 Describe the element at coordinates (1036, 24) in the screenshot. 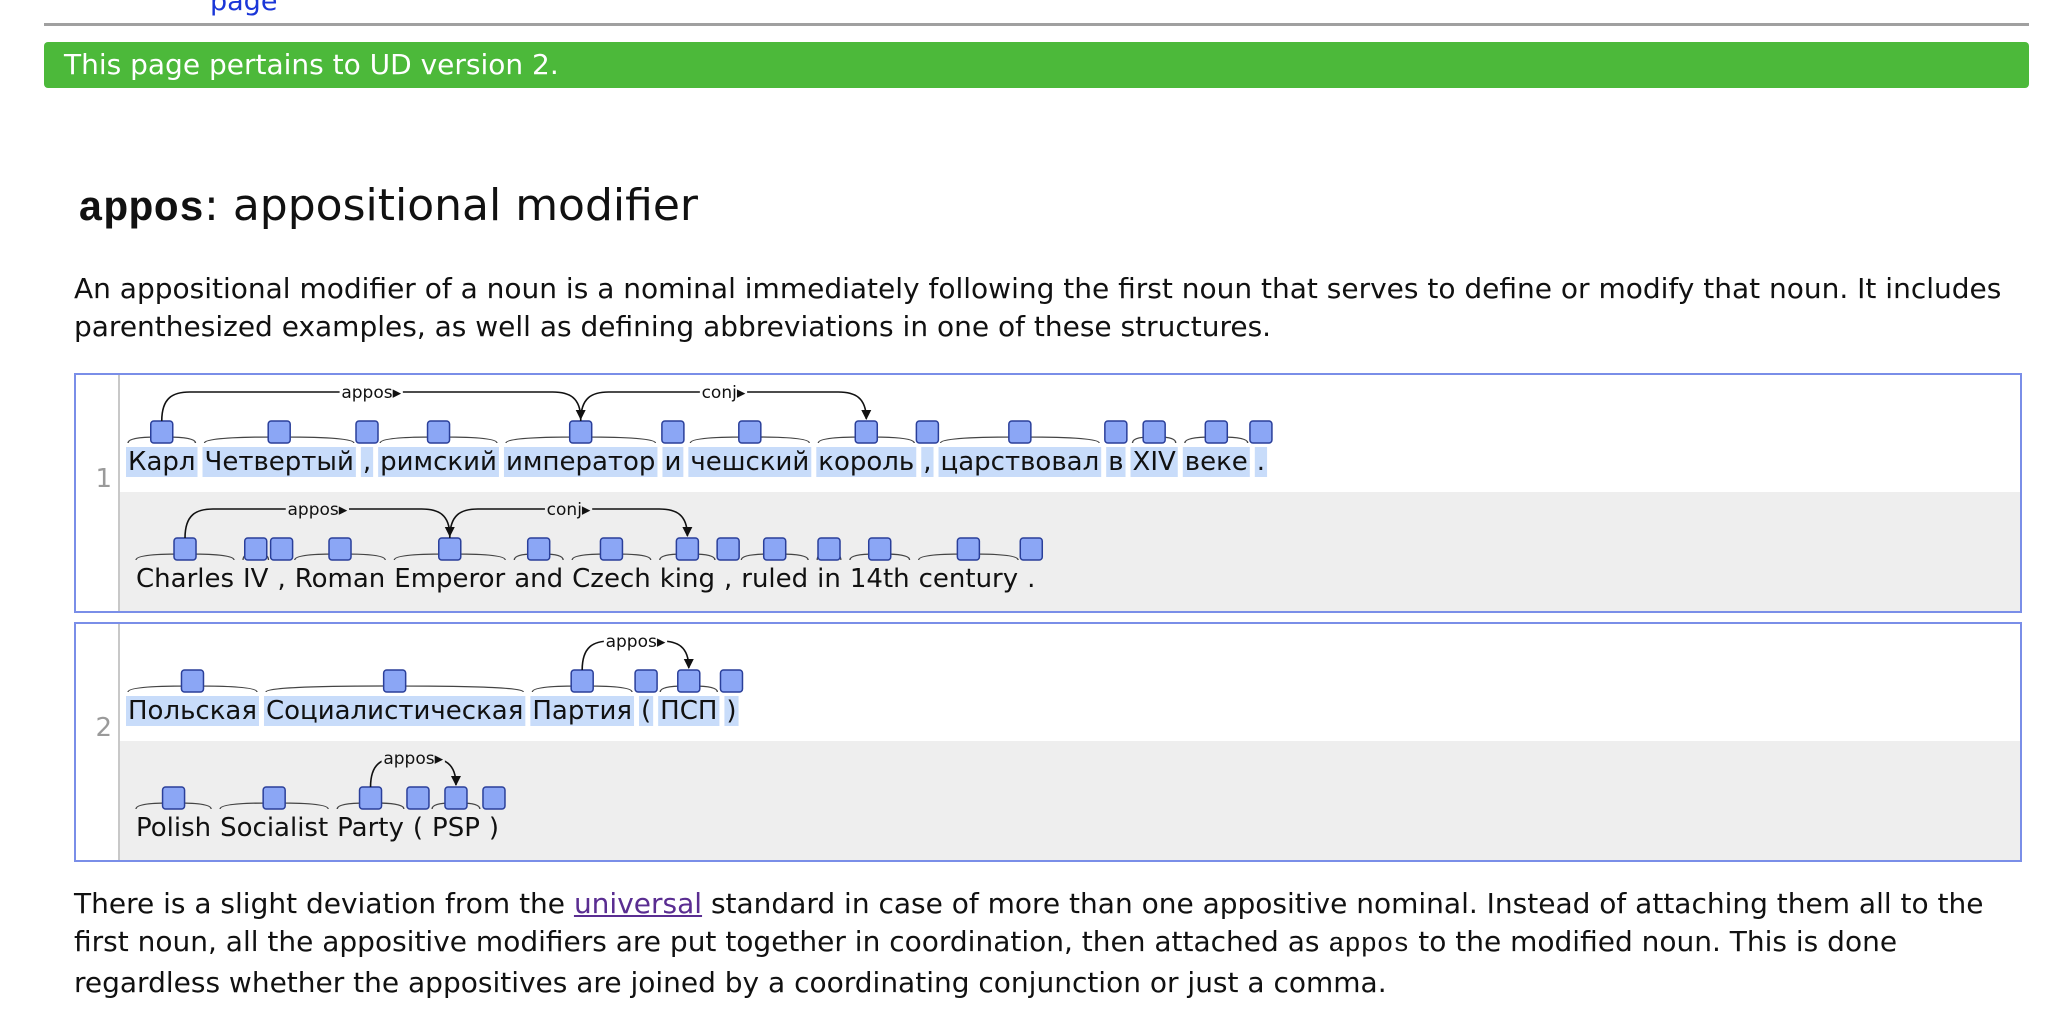

I see `top-rule` at that location.